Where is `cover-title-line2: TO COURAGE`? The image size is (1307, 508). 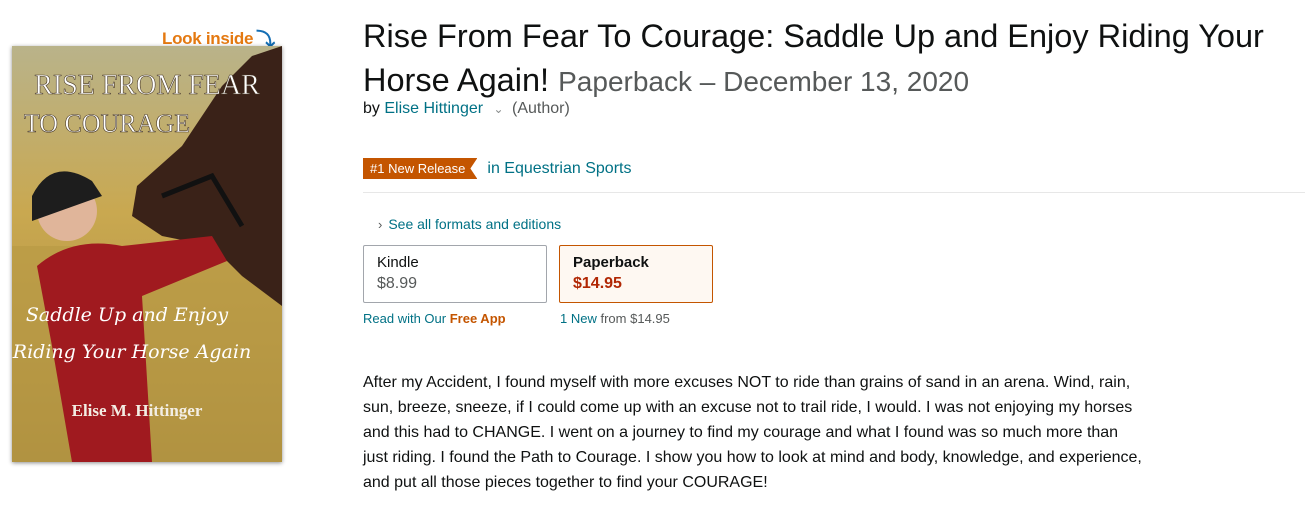 cover-title-line2: TO COURAGE is located at coordinates (107, 123).